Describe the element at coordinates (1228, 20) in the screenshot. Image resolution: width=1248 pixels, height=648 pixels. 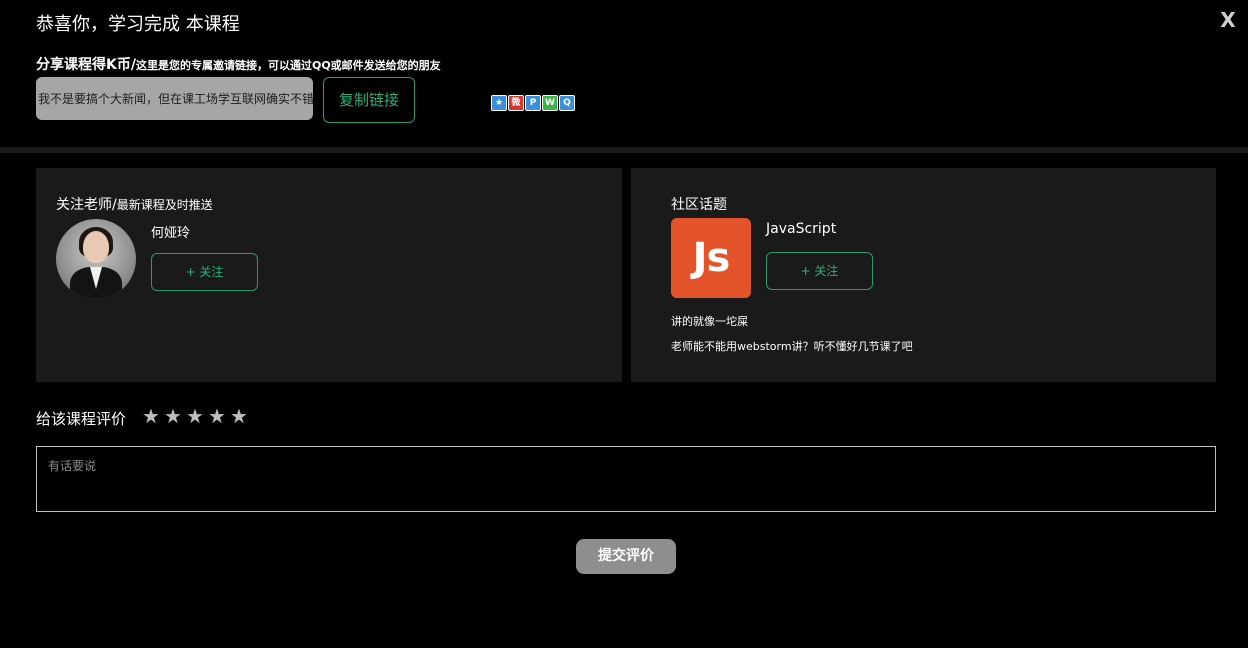
I see `close-button: X` at that location.